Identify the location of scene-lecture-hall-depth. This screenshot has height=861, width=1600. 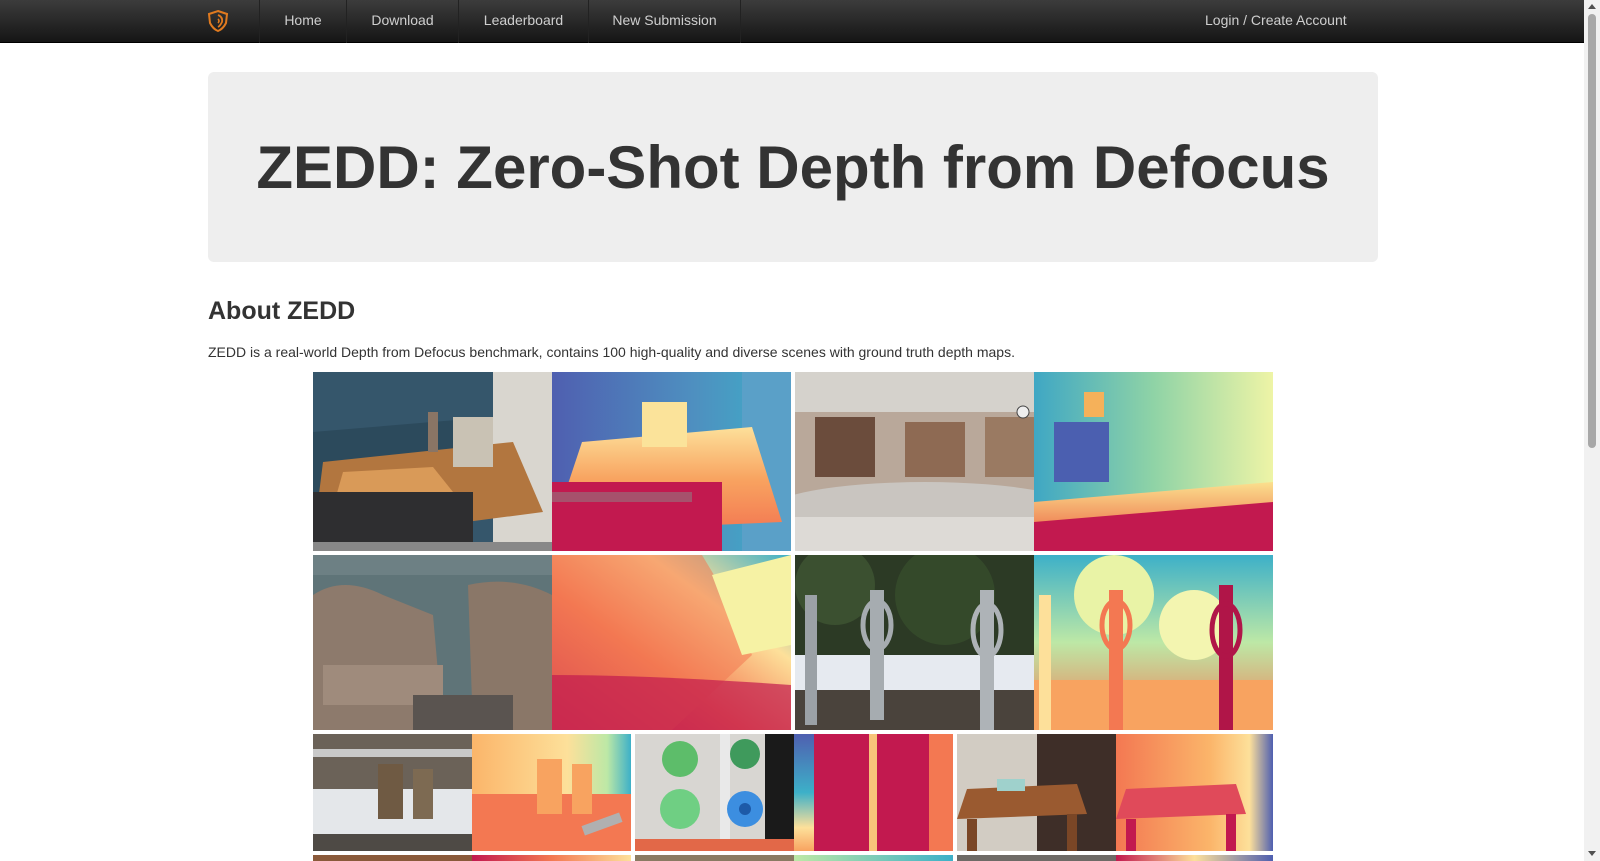
(1153, 461).